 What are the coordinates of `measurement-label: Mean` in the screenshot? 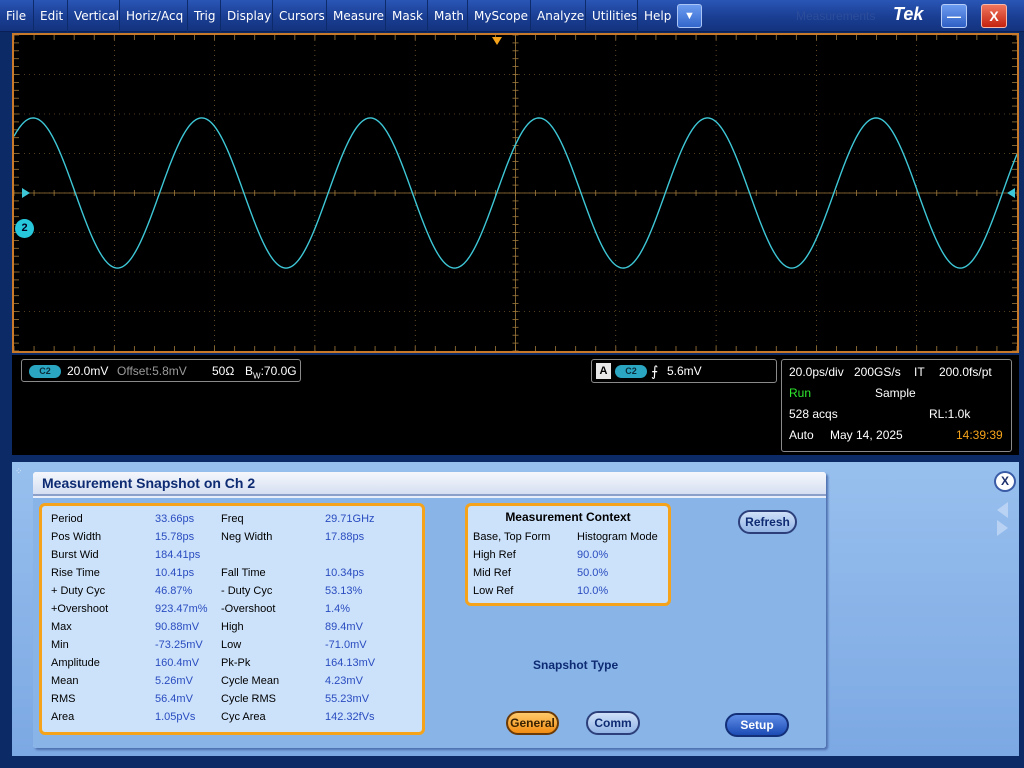 It's located at (65, 681).